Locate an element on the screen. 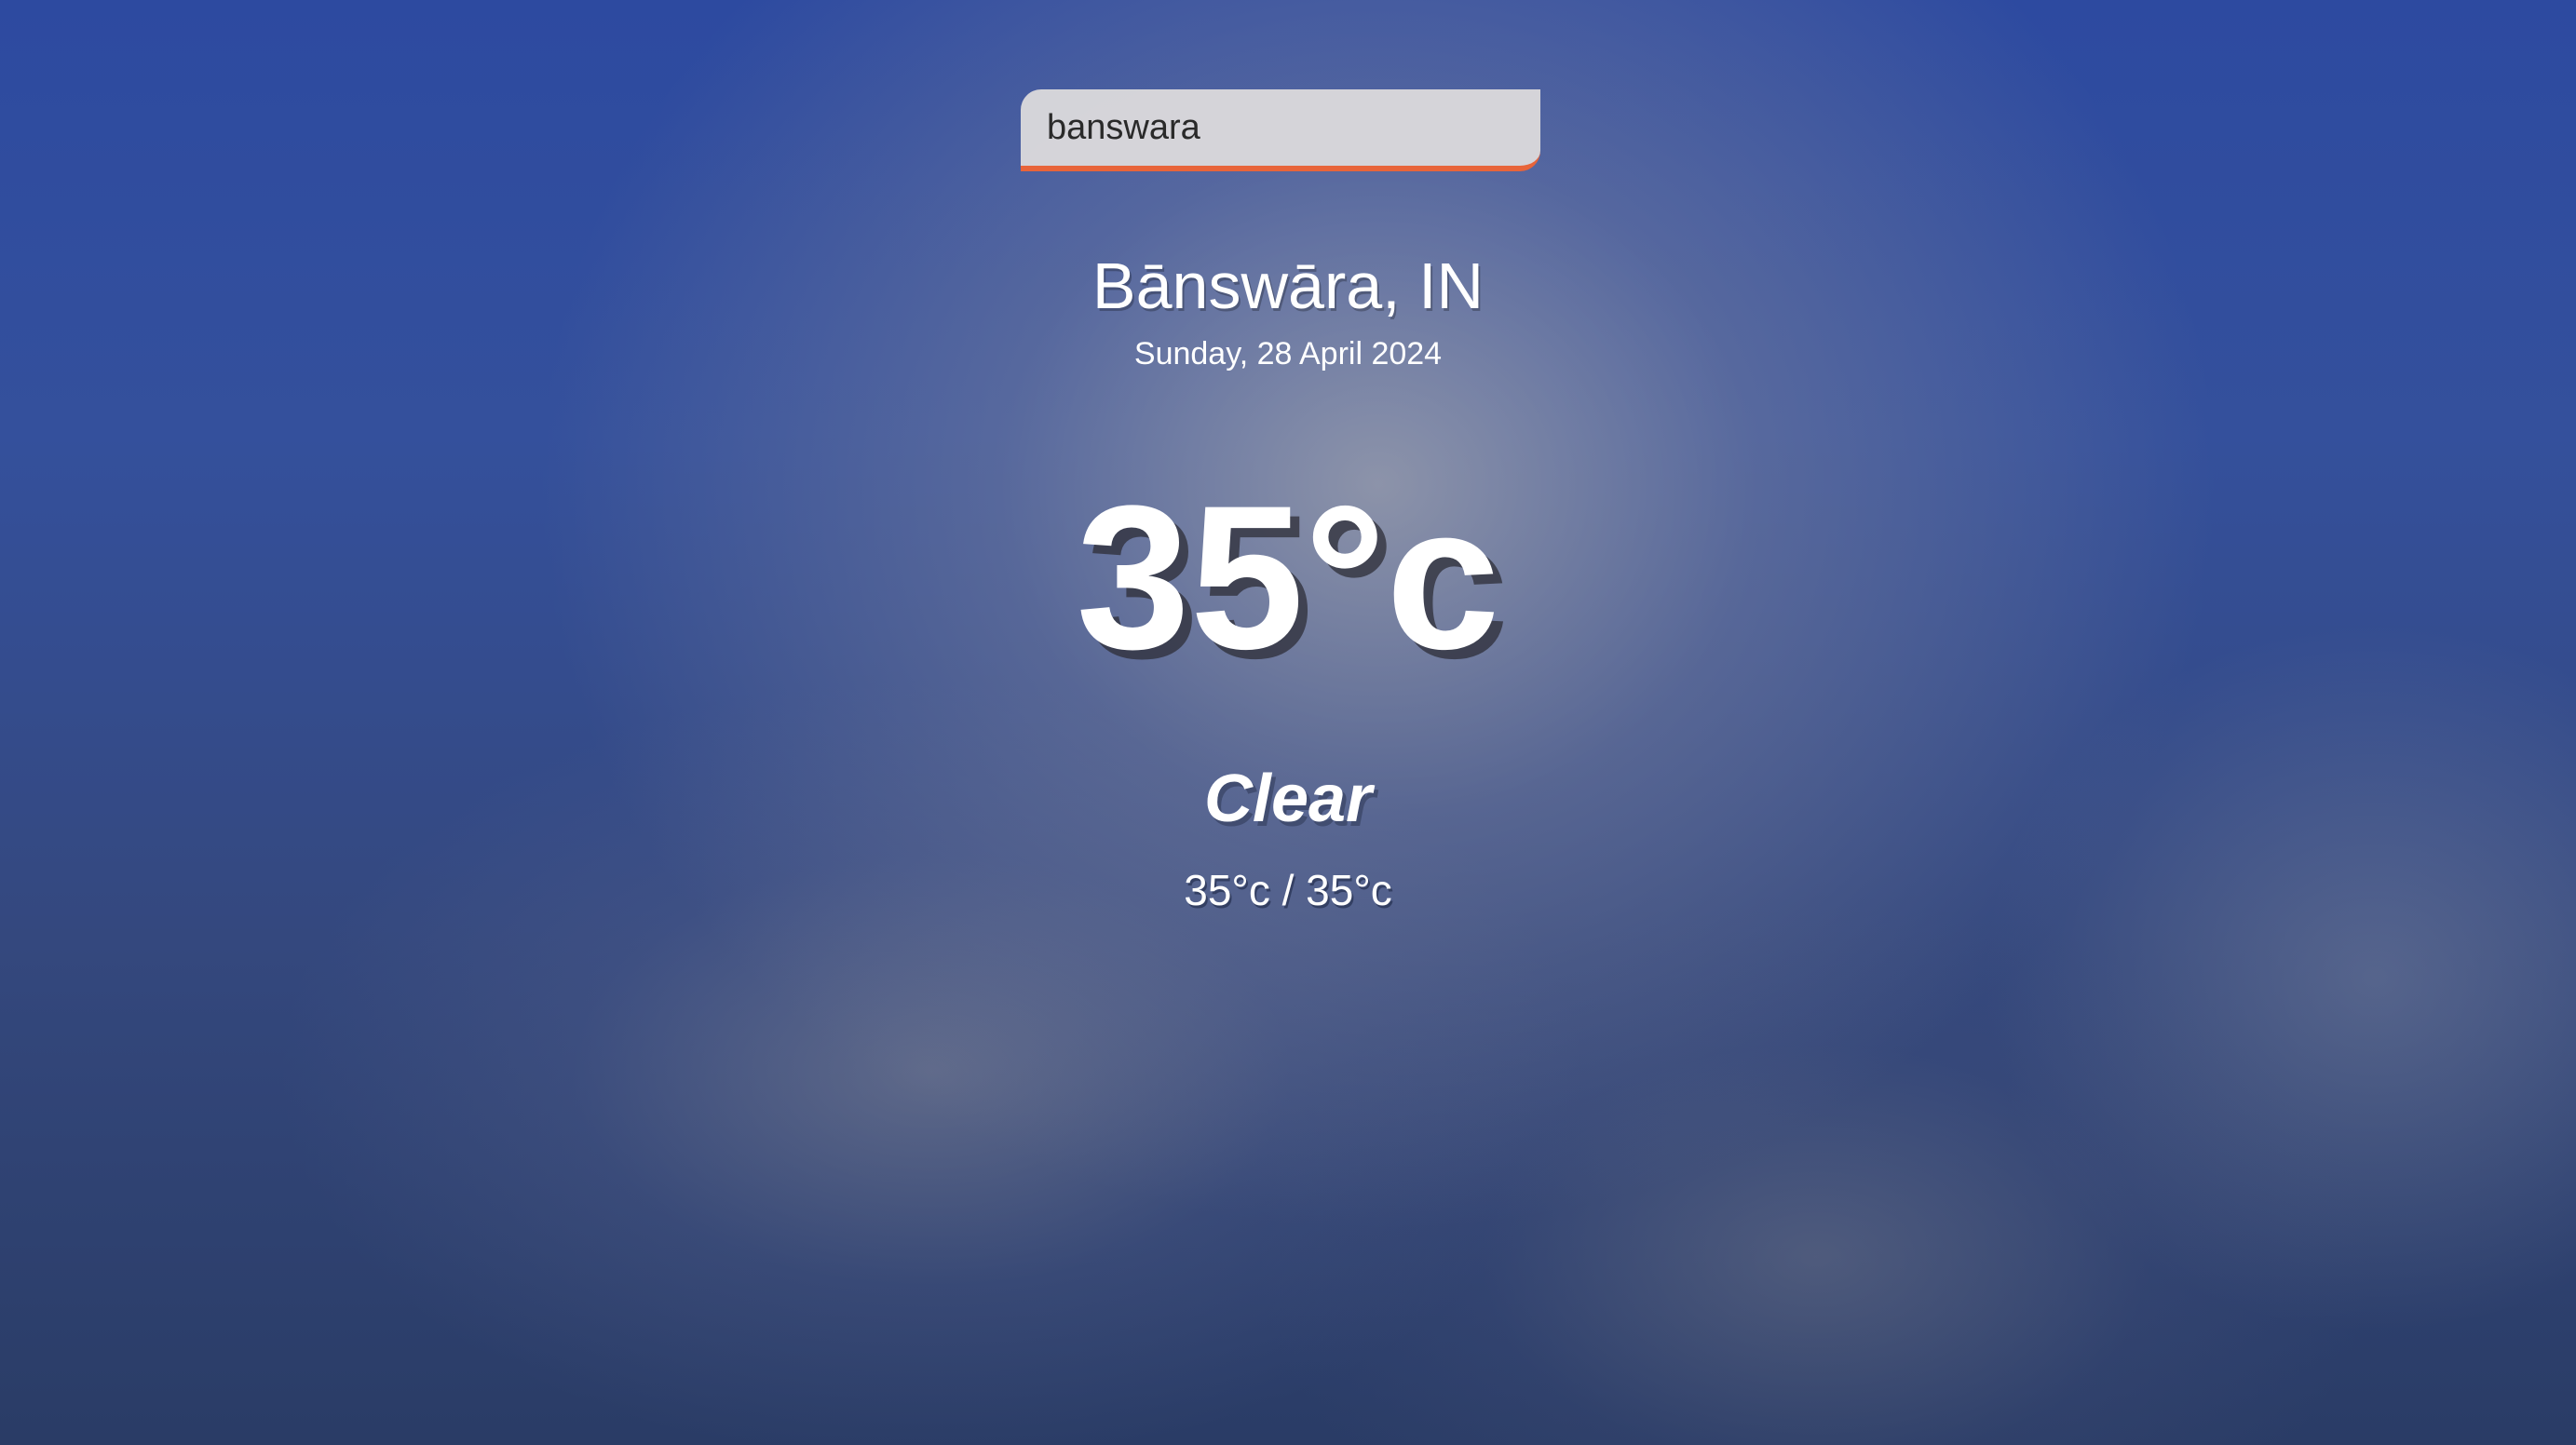 This screenshot has height=1445, width=2576. temperature-range: 35°c / 35°c is located at coordinates (1288, 890).